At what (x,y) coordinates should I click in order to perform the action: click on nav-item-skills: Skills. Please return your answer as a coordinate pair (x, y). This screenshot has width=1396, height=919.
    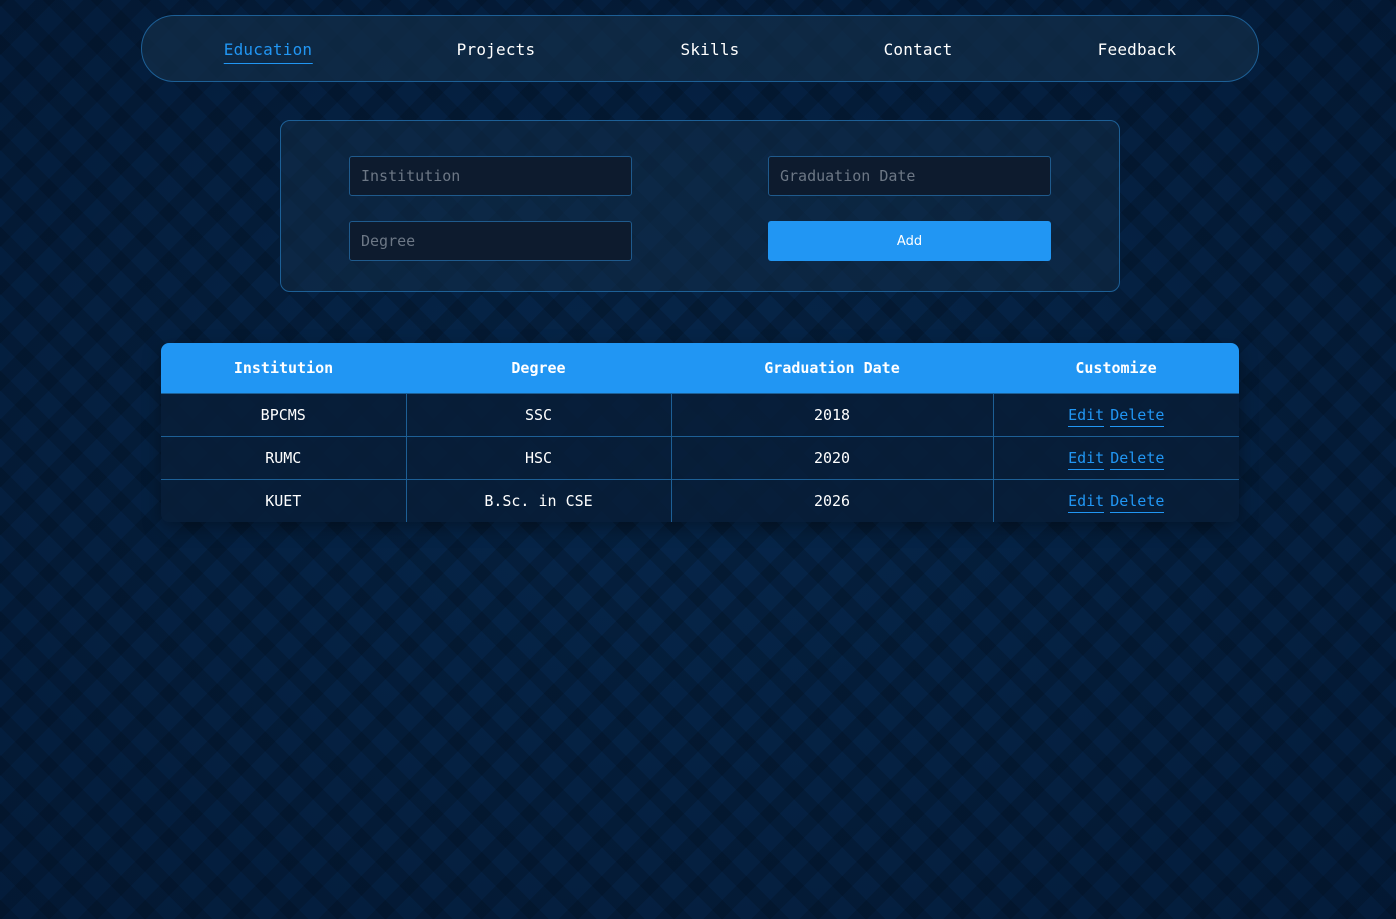
    Looking at the image, I should click on (710, 49).